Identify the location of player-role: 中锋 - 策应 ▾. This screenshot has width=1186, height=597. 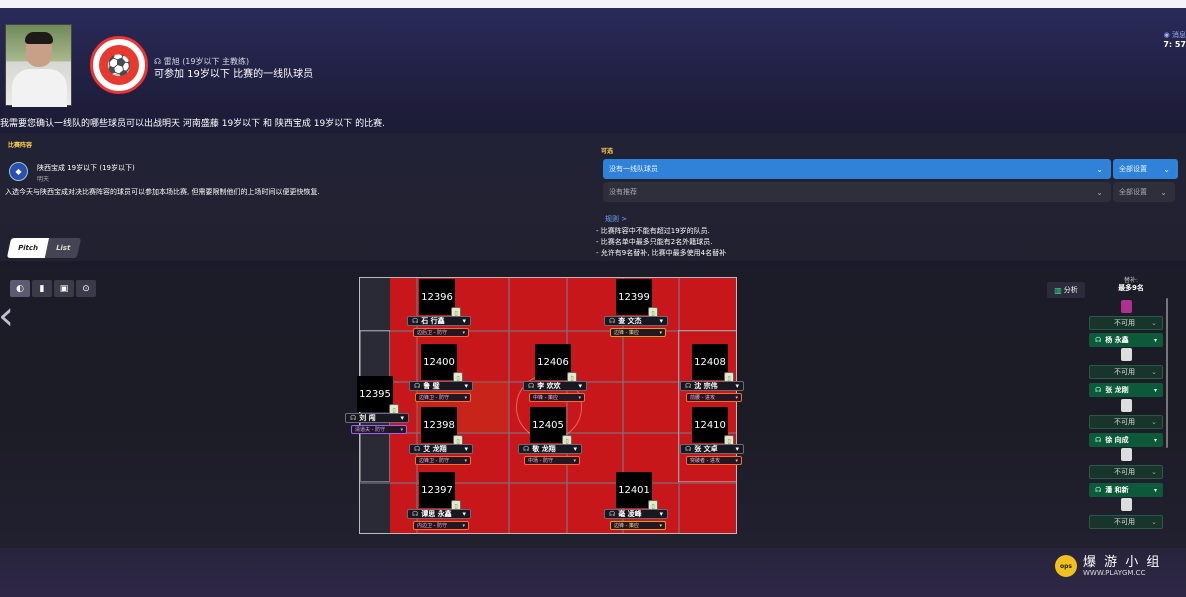
(557, 397).